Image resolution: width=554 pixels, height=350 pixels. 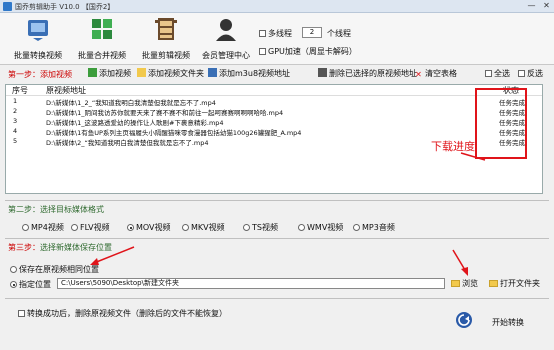 I want to click on step-number: 第三步：, so click(x=24, y=247).